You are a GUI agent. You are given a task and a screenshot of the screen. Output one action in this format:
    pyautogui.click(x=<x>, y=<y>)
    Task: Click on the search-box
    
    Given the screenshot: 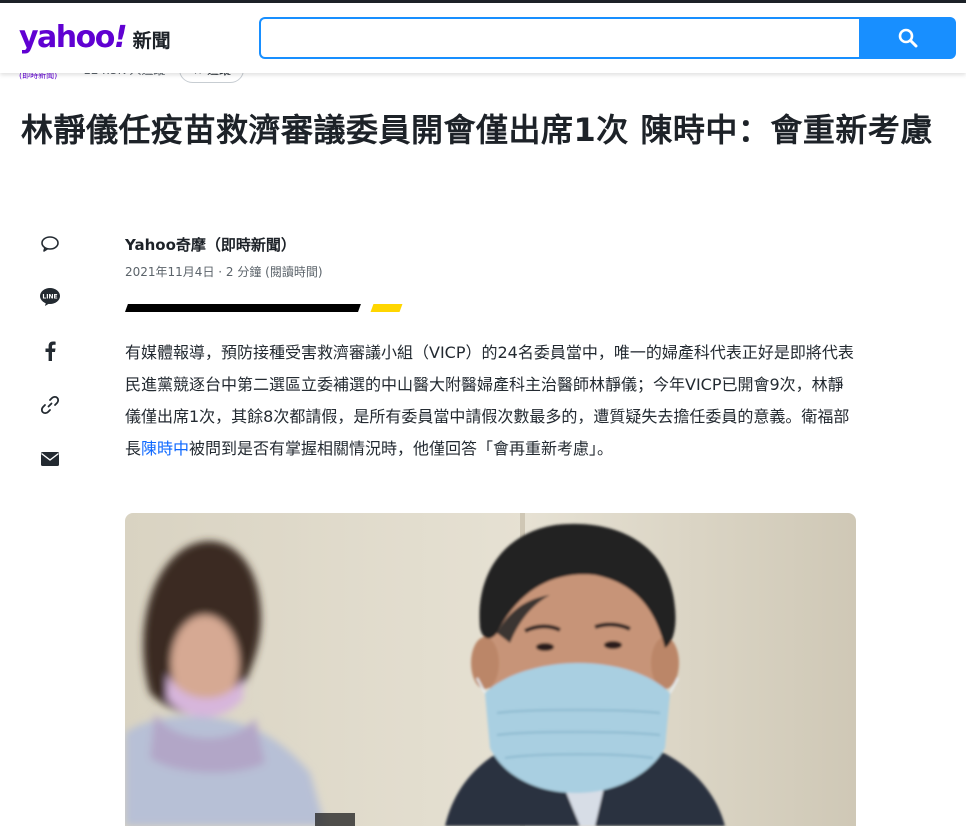 What is the action you would take?
    pyautogui.click(x=559, y=38)
    